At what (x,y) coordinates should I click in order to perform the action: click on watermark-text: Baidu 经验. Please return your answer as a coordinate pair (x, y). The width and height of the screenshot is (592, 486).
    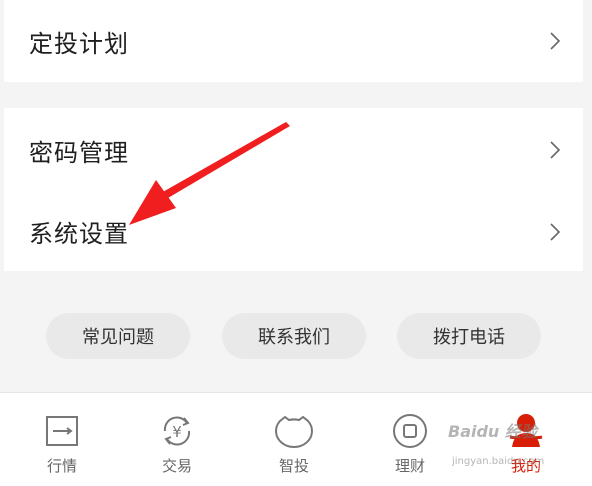
    Looking at the image, I should click on (492, 431).